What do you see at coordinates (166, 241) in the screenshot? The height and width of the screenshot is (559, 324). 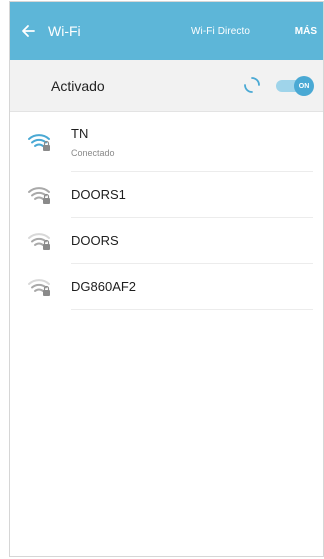 I see `network-item-doors: DOORS` at bounding box center [166, 241].